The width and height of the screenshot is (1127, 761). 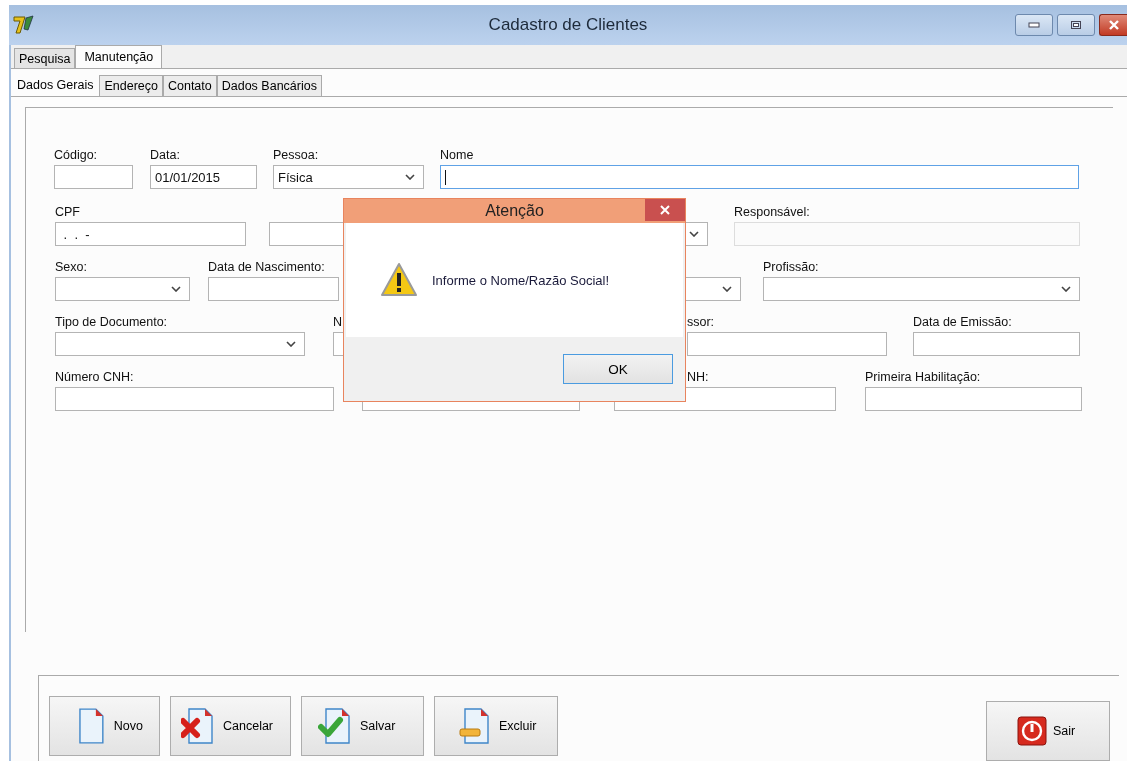 I want to click on field-label: N, so click(x=338, y=322).